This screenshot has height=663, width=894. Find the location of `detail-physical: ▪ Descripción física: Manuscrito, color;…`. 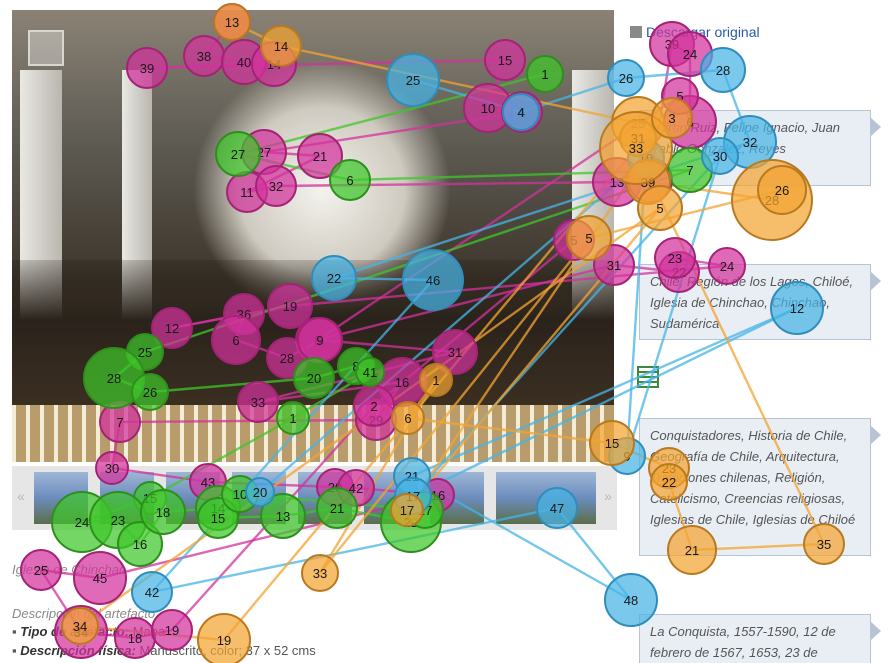

detail-physical: ▪ Descripción física: Manuscrito, color;… is located at coordinates (164, 650).